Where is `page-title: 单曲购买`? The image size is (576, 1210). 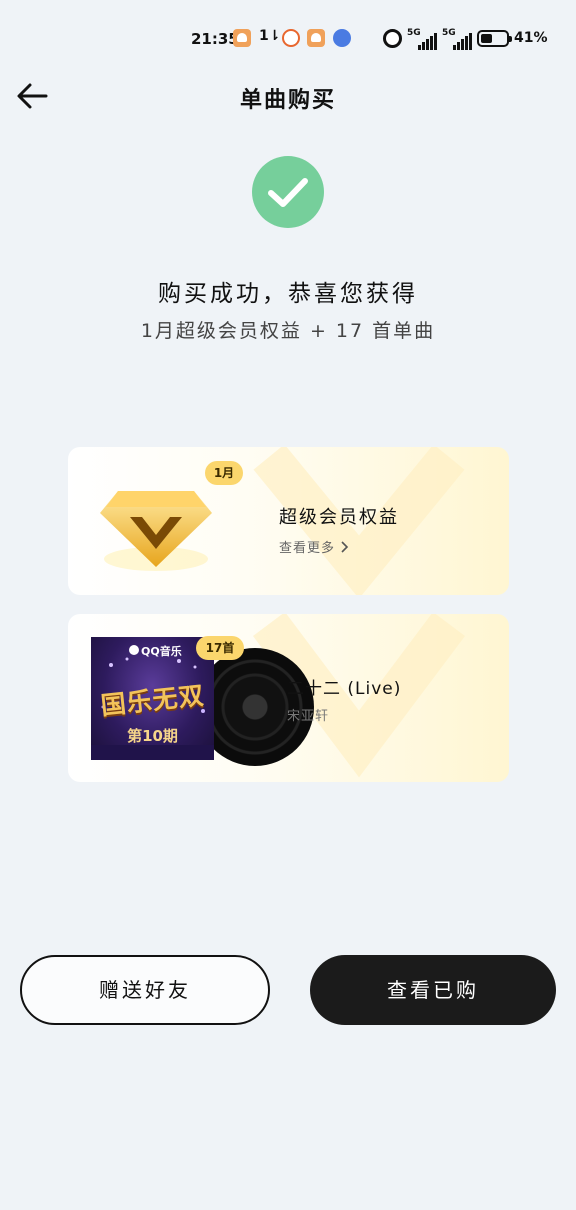
page-title: 单曲购买 is located at coordinates (287, 100).